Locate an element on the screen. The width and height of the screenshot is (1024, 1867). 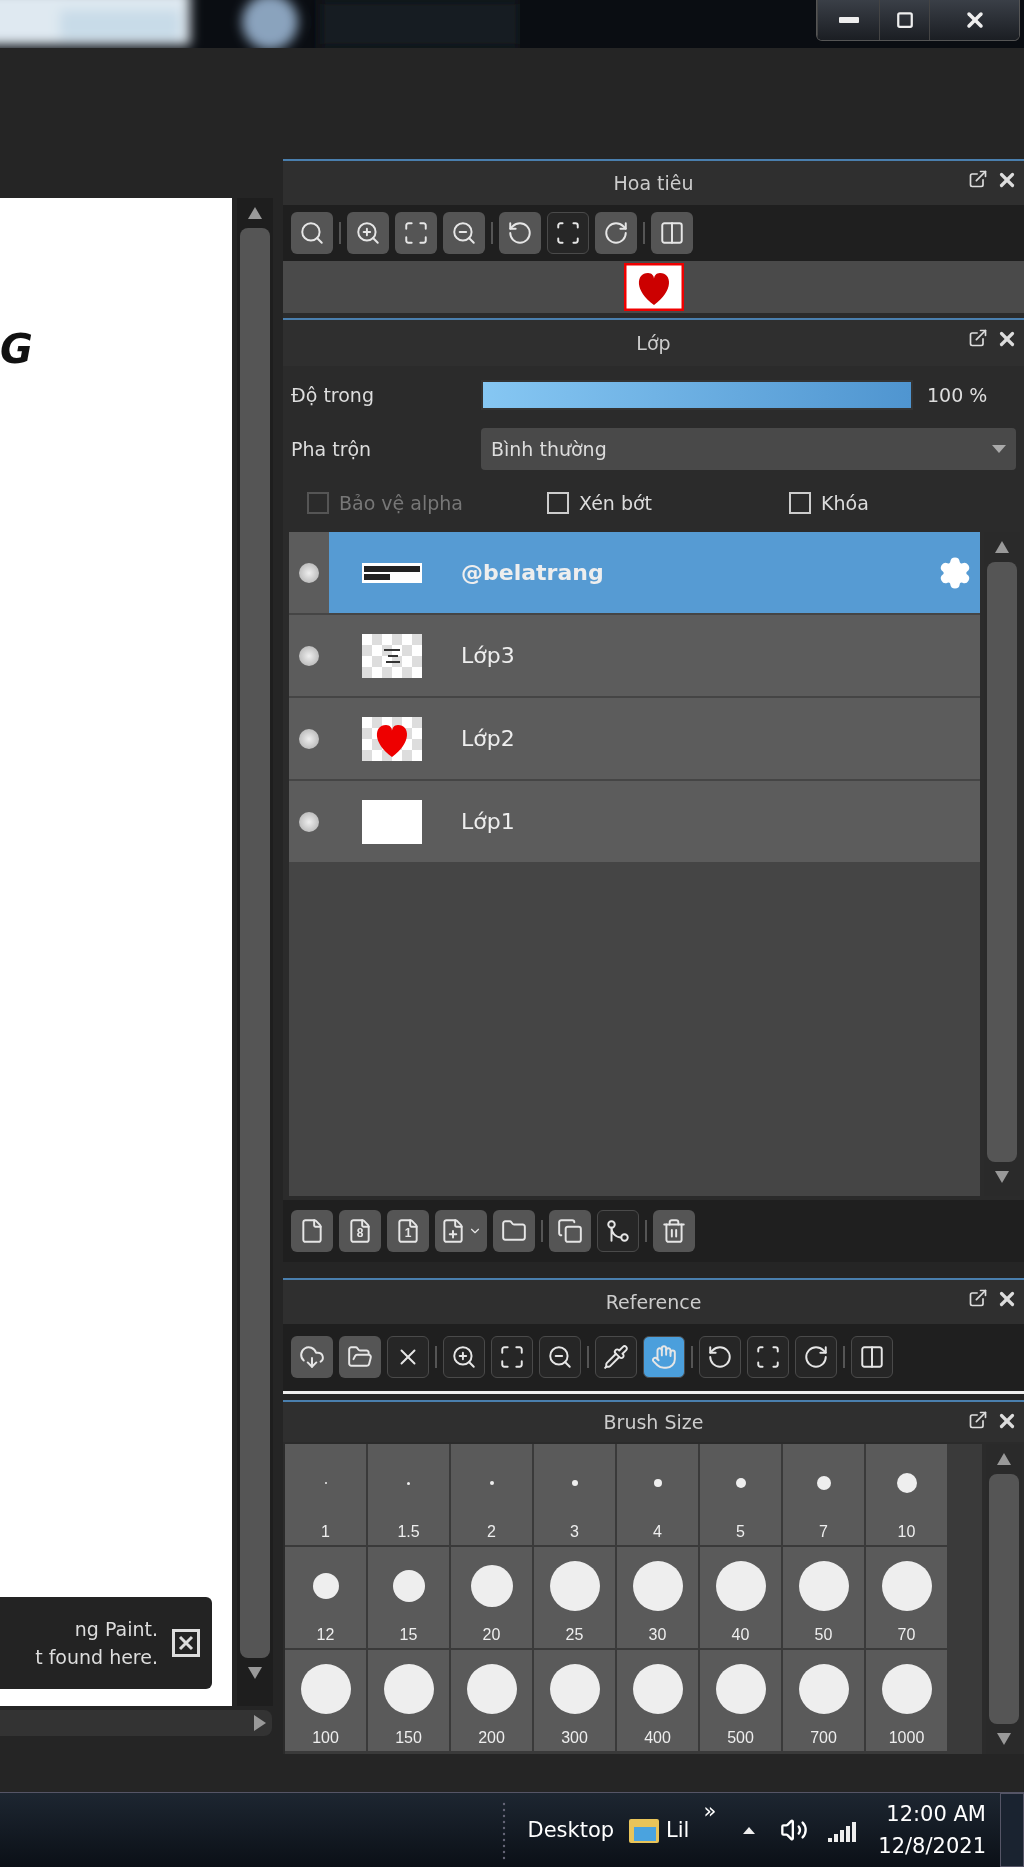
rotate-right-icon is located at coordinates (616, 233).